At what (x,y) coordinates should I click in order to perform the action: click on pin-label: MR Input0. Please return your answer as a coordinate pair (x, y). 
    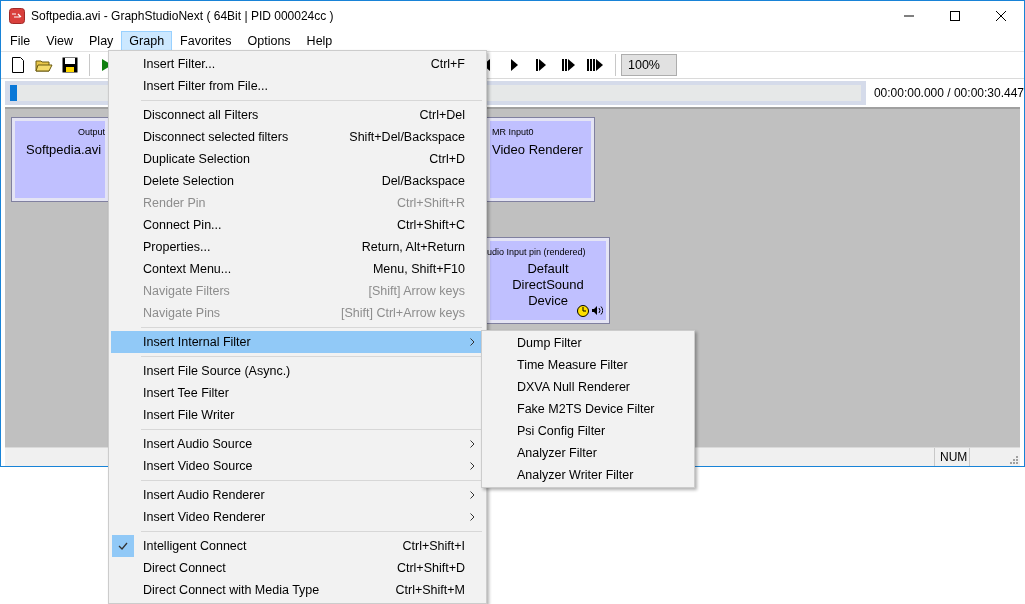
    Looking at the image, I should click on (513, 131).